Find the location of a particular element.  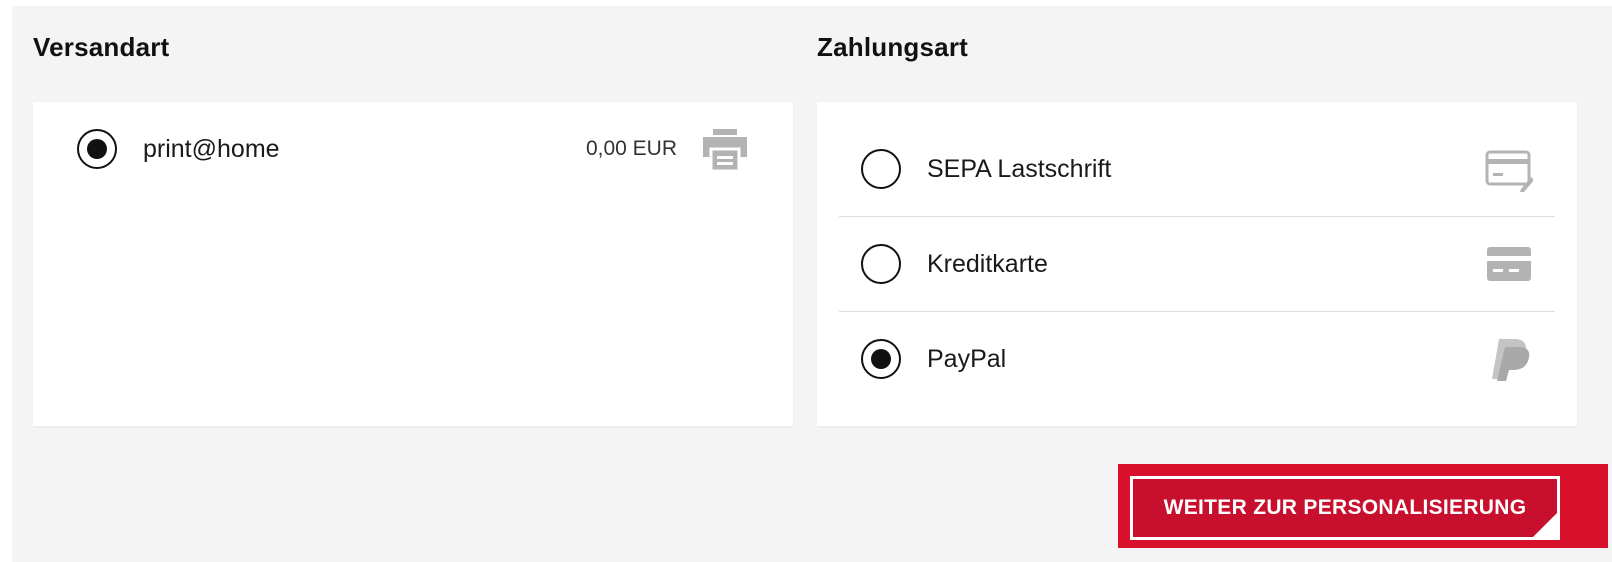

shipping-title: Versandart is located at coordinates (101, 47).